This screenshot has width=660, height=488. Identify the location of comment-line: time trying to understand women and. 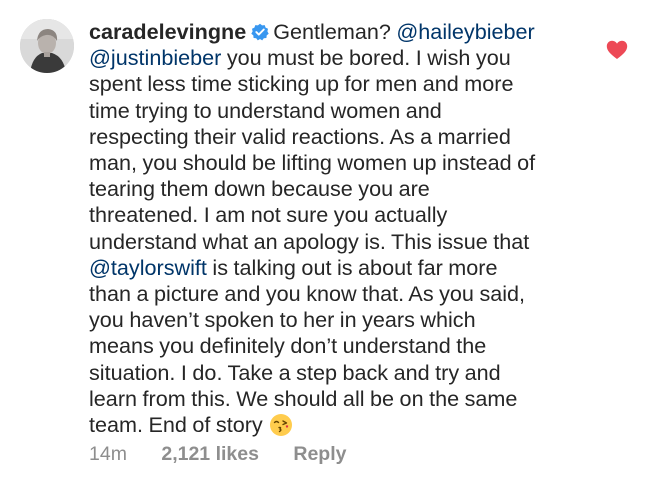
(265, 110).